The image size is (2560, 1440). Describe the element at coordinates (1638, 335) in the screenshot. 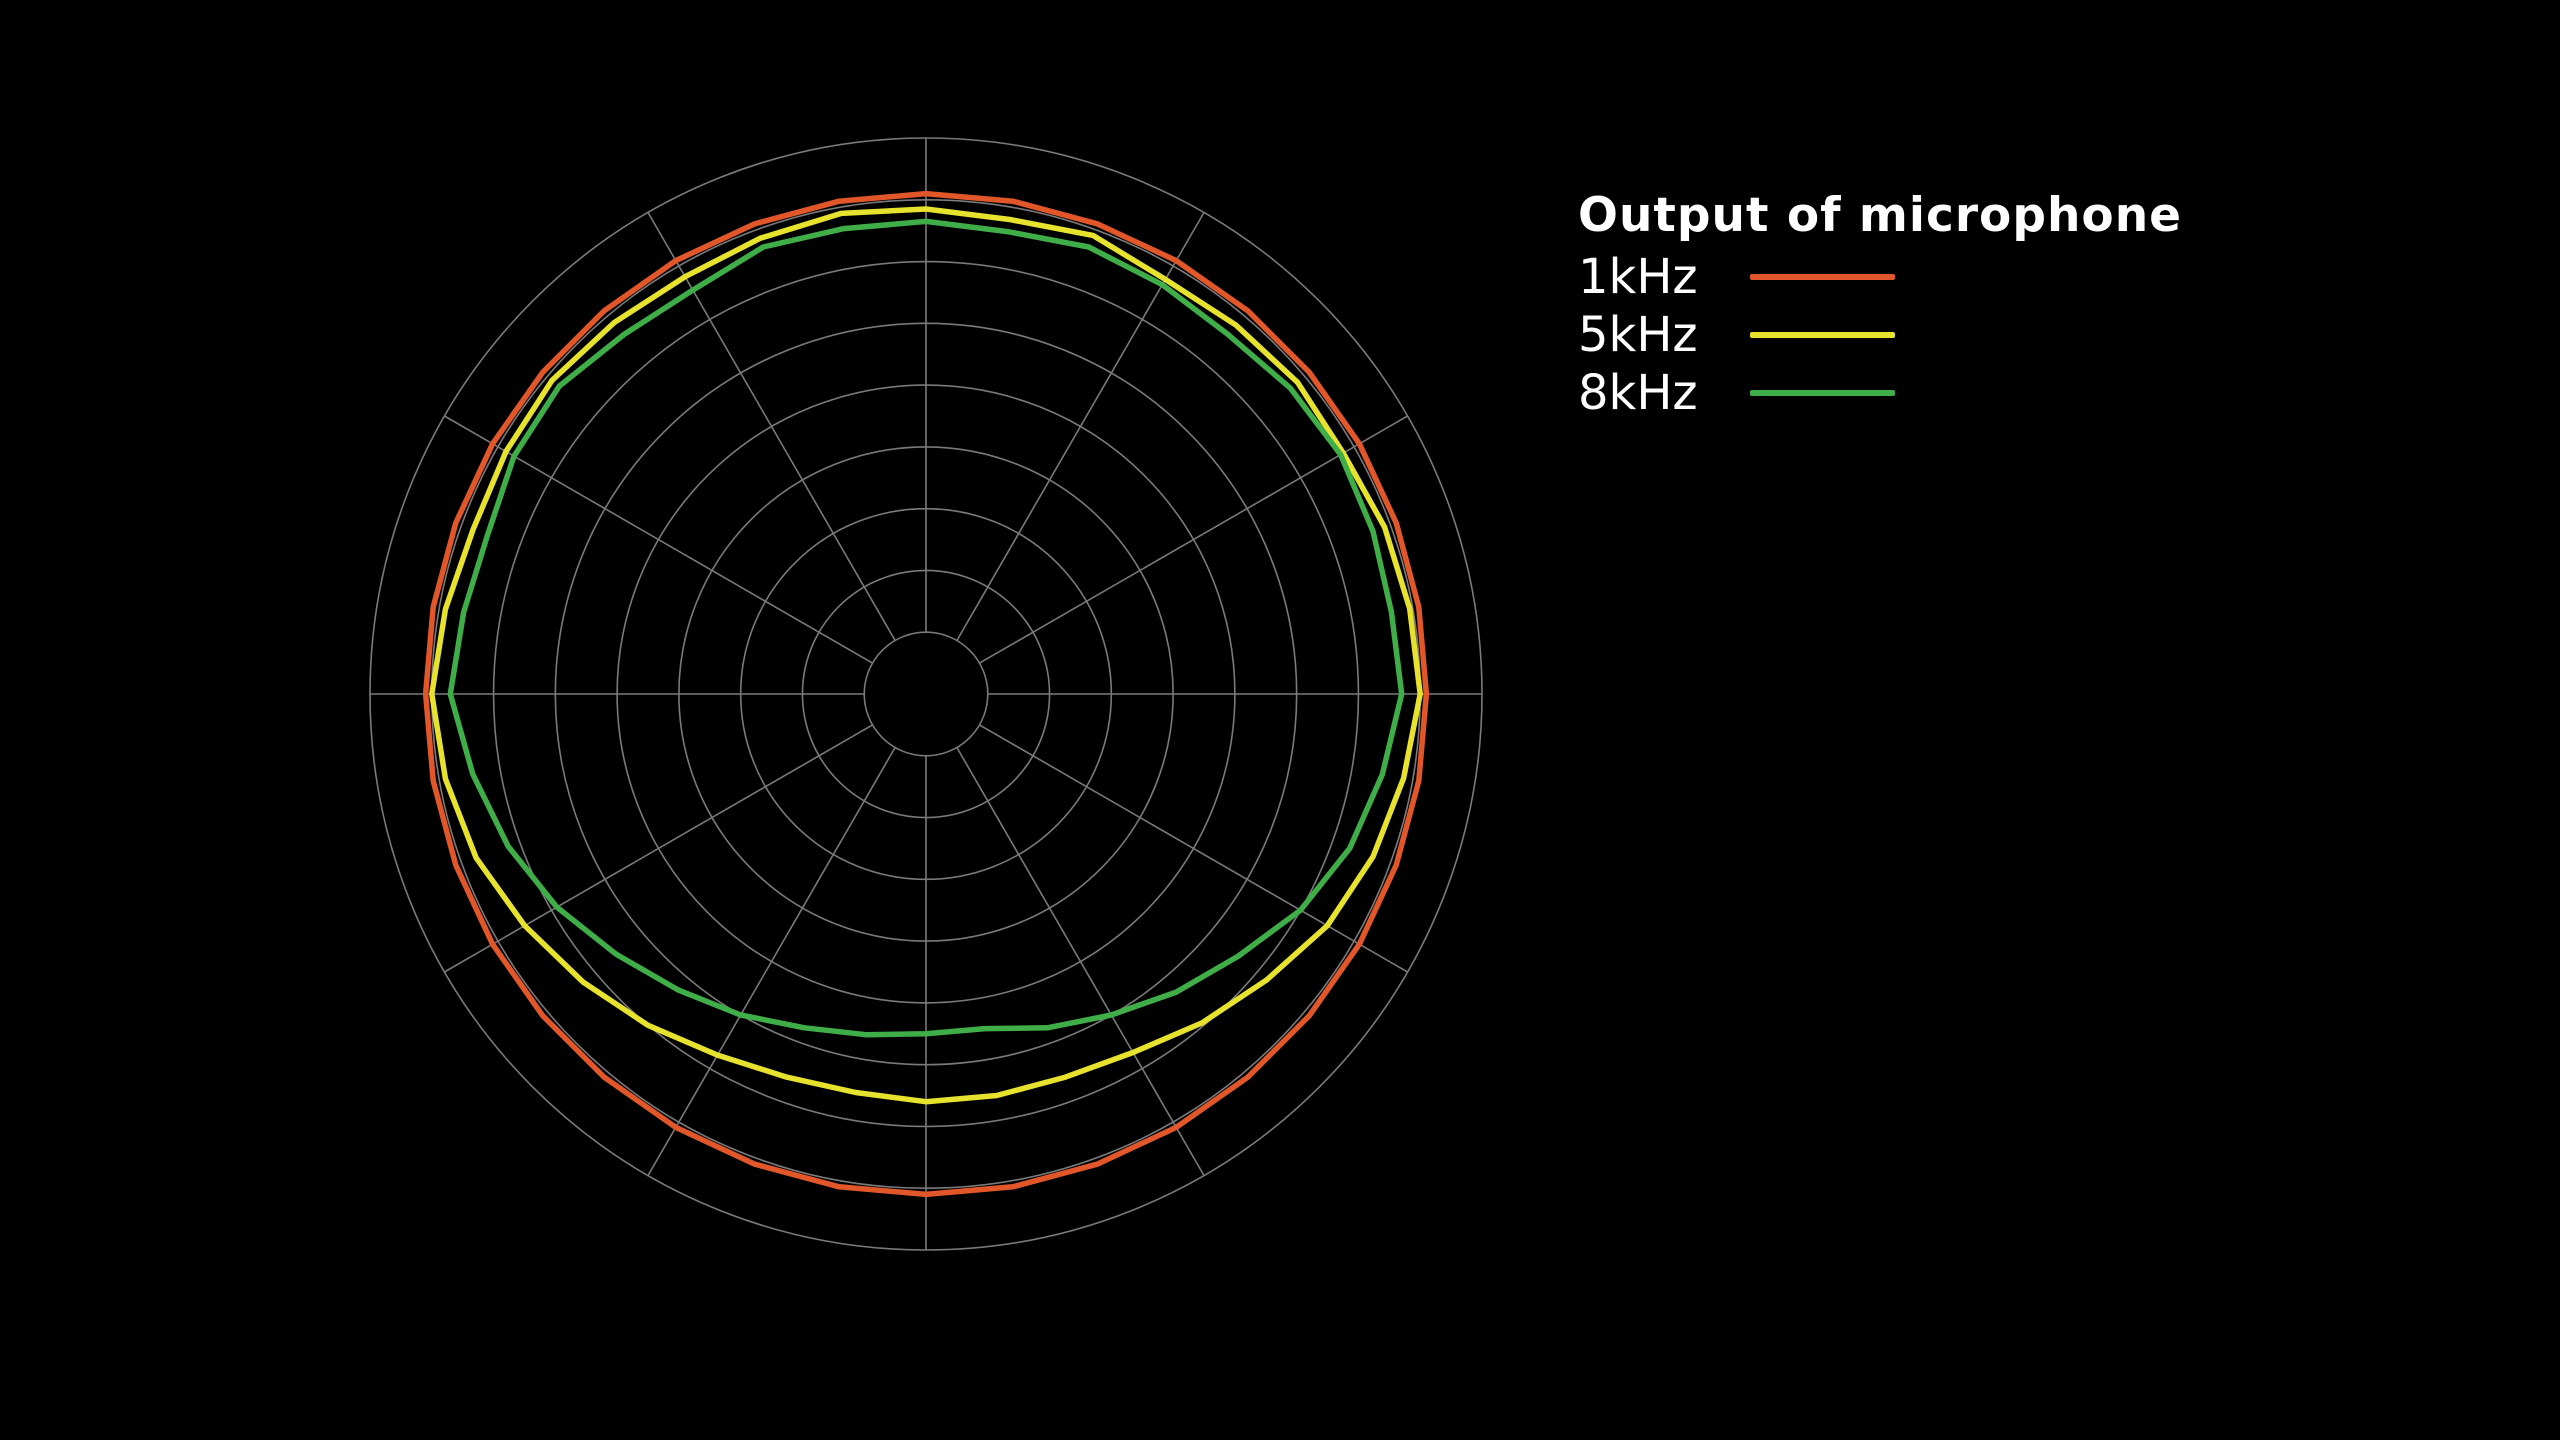

I see `legend-label-5khz: 5kHz` at that location.